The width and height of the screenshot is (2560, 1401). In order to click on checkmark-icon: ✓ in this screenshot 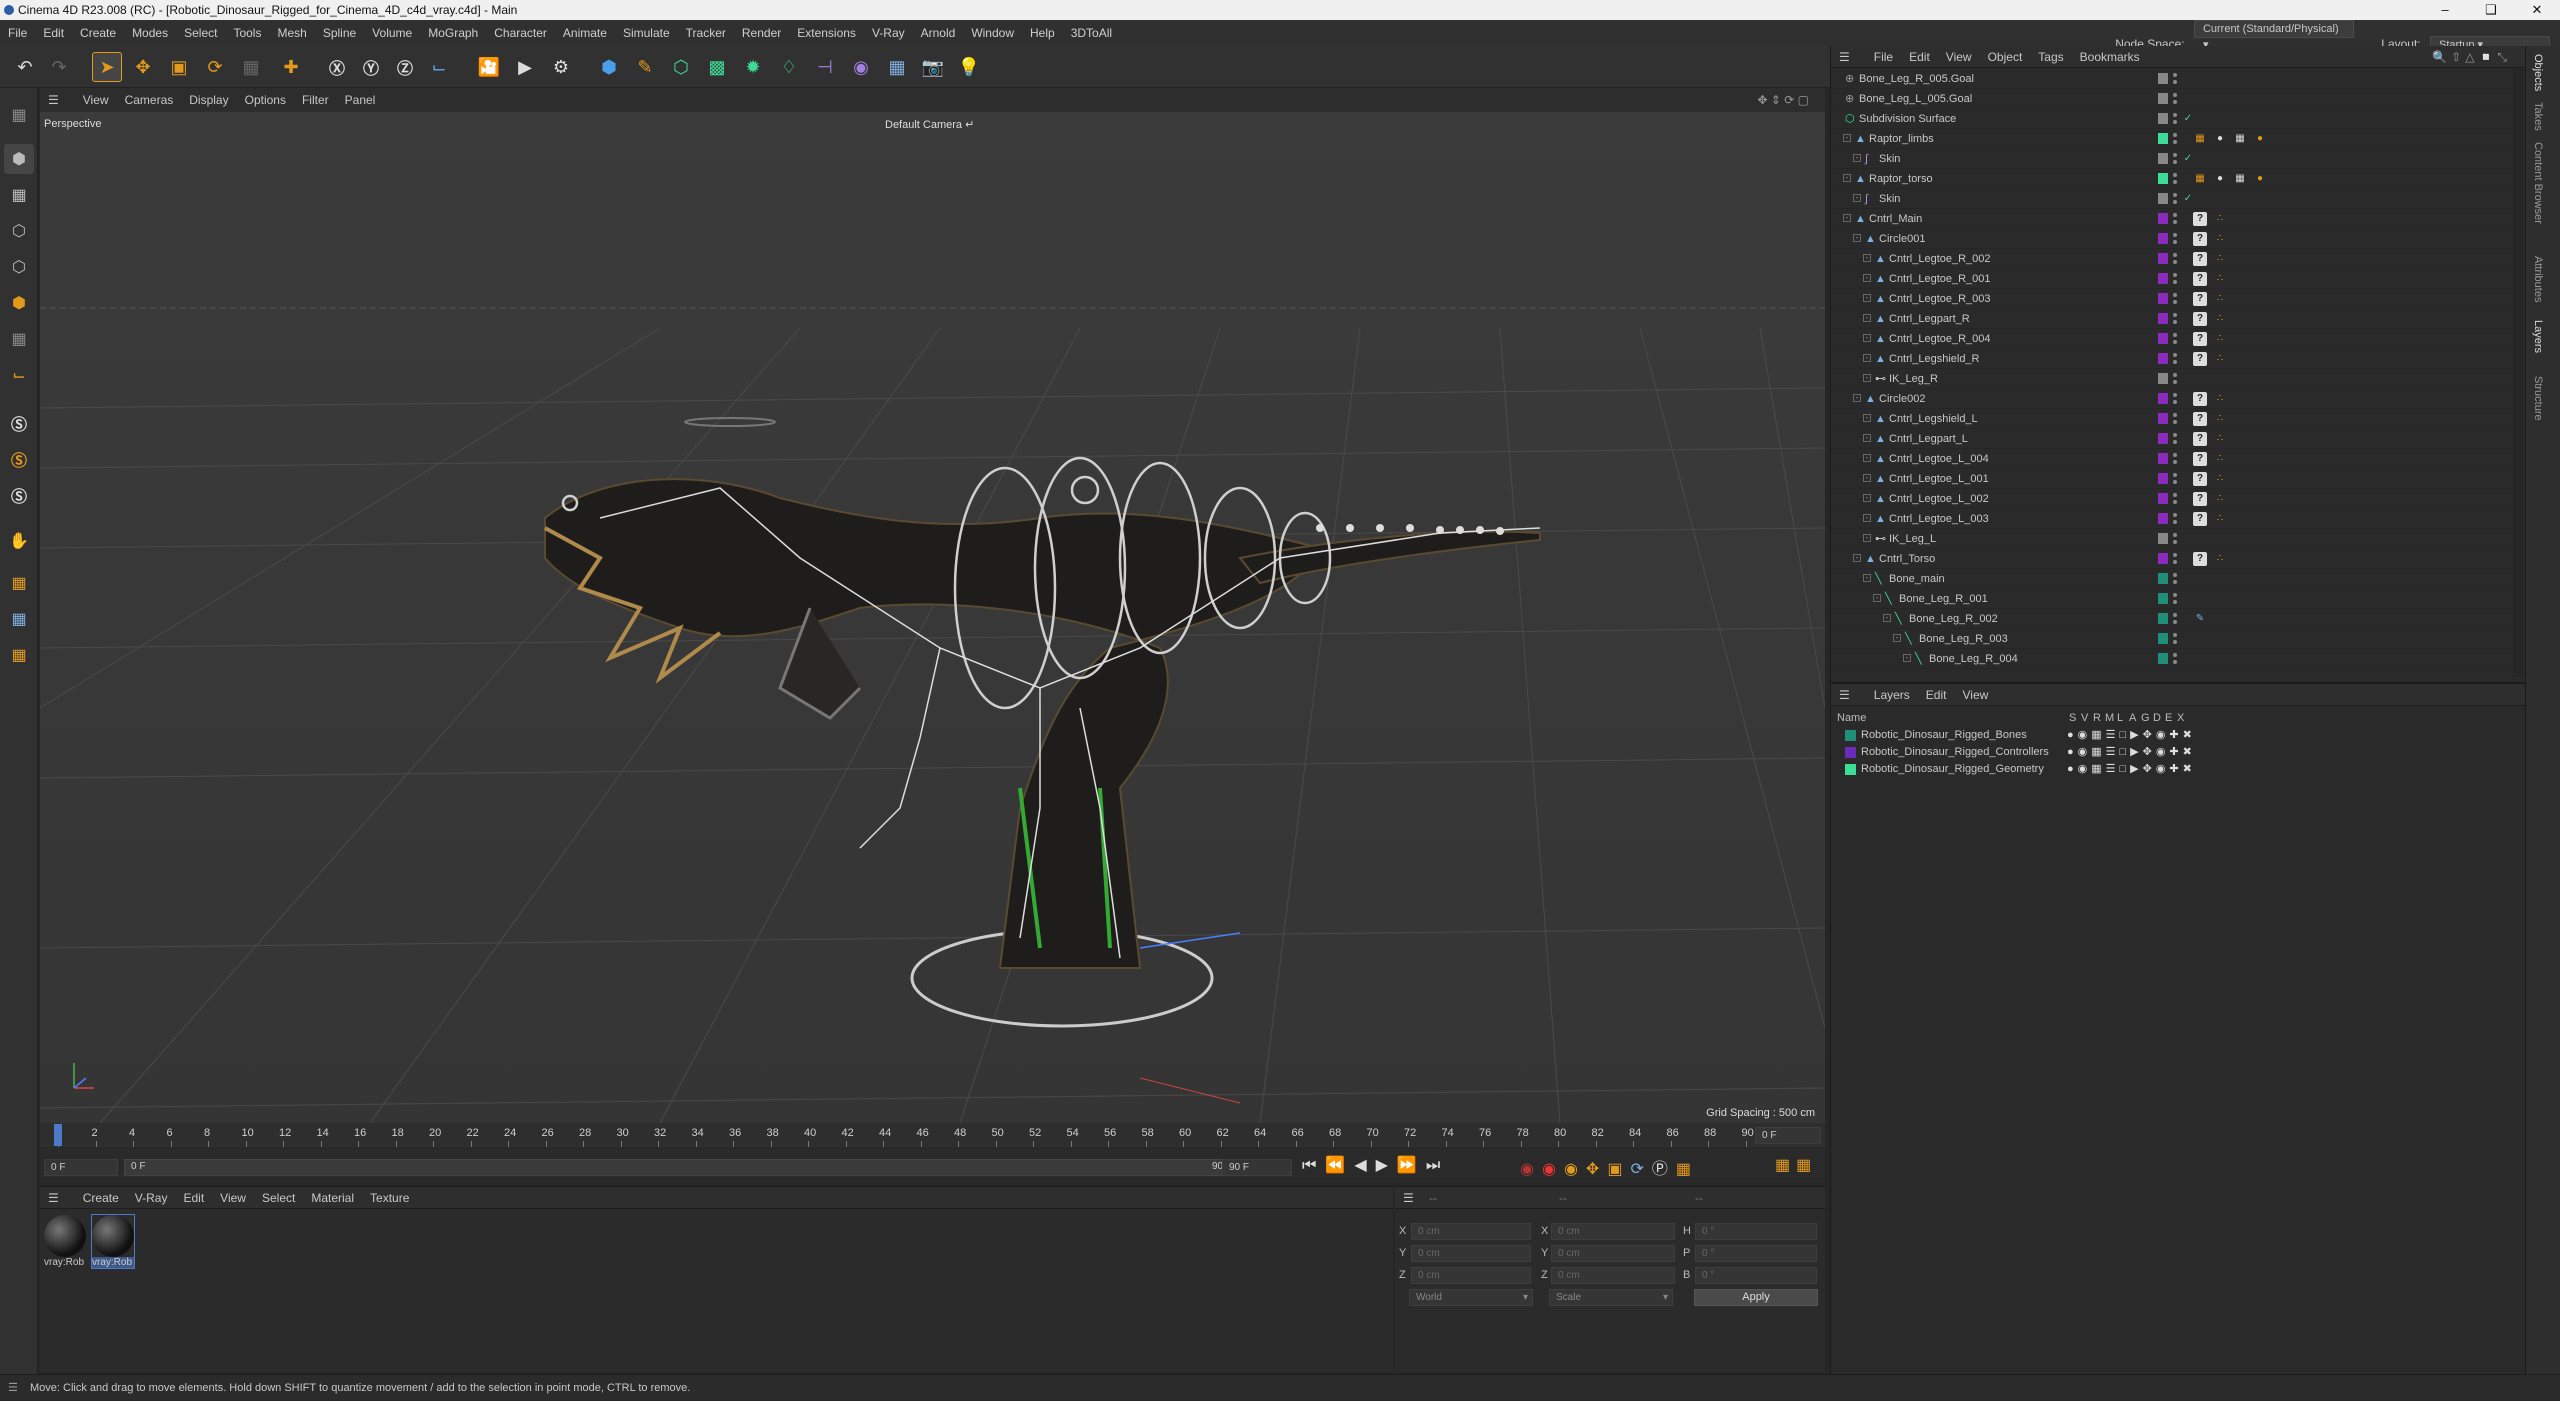, I will do `click(2188, 199)`.